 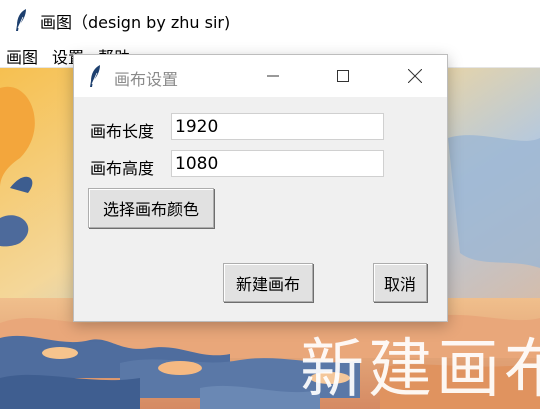 What do you see at coordinates (146, 79) in the screenshot?
I see `dialog-title: 画布设置` at bounding box center [146, 79].